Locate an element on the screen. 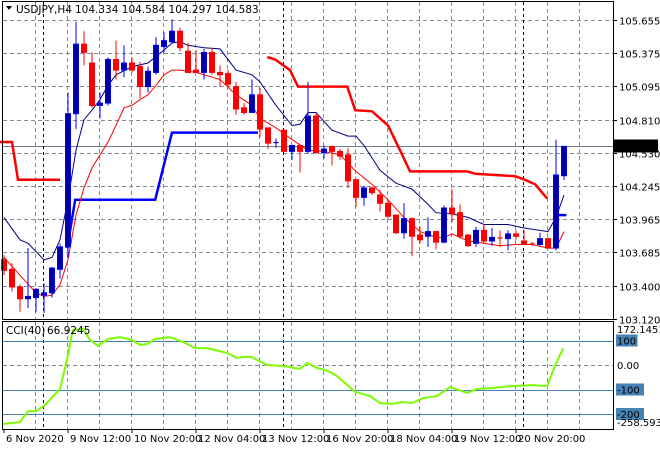 This screenshot has height=450, width=660. cci-axis-label: -258.5935 is located at coordinates (638, 423).